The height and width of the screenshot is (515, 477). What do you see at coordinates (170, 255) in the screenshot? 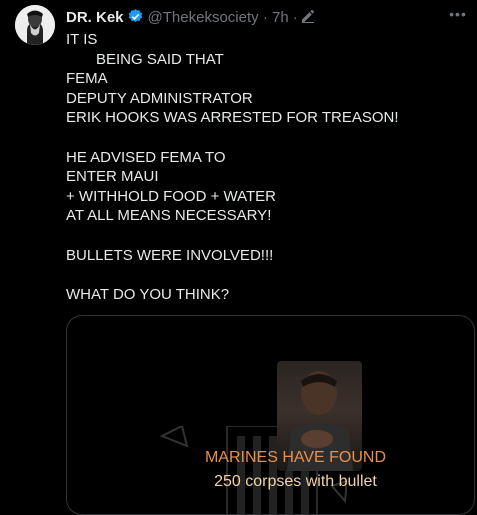
I see `tweet-line: BULLETS WERE INVOLVED!!!` at bounding box center [170, 255].